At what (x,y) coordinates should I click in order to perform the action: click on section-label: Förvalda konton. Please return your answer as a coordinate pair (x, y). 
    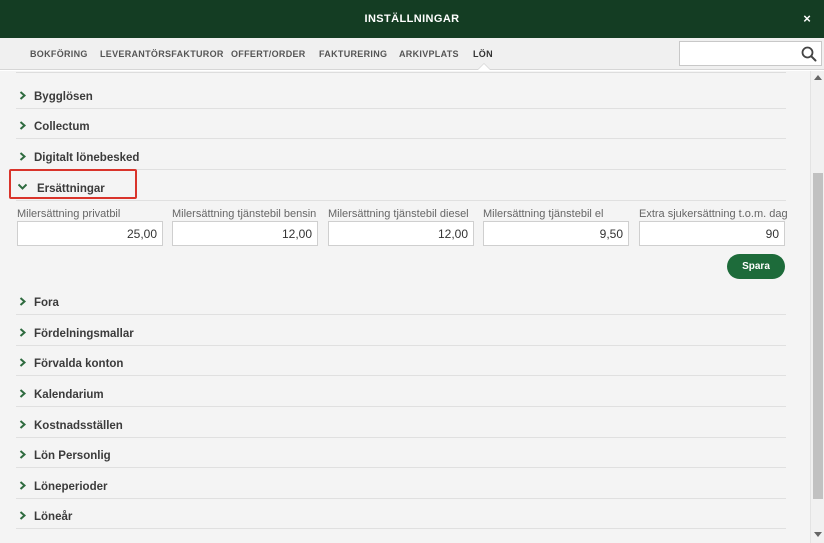
    Looking at the image, I should click on (79, 364).